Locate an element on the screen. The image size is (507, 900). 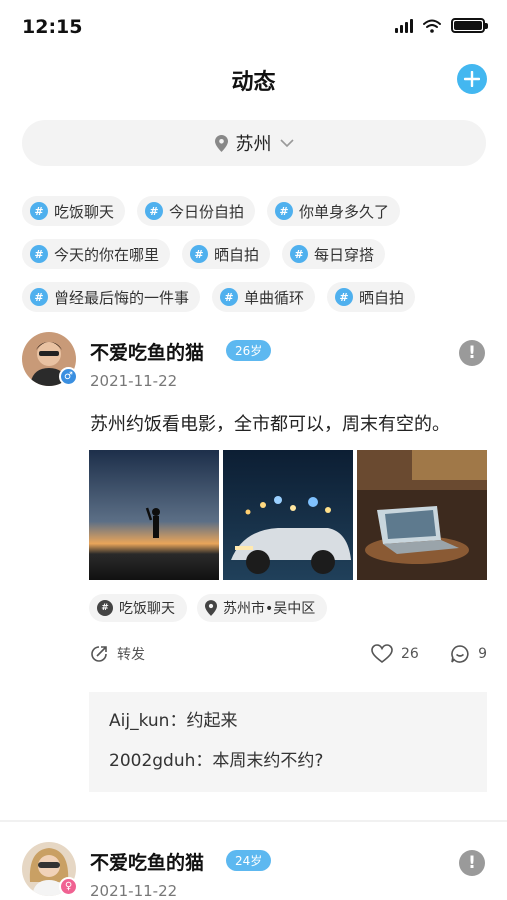
topic-chip: # 吃饭聊天 is located at coordinates (74, 211).